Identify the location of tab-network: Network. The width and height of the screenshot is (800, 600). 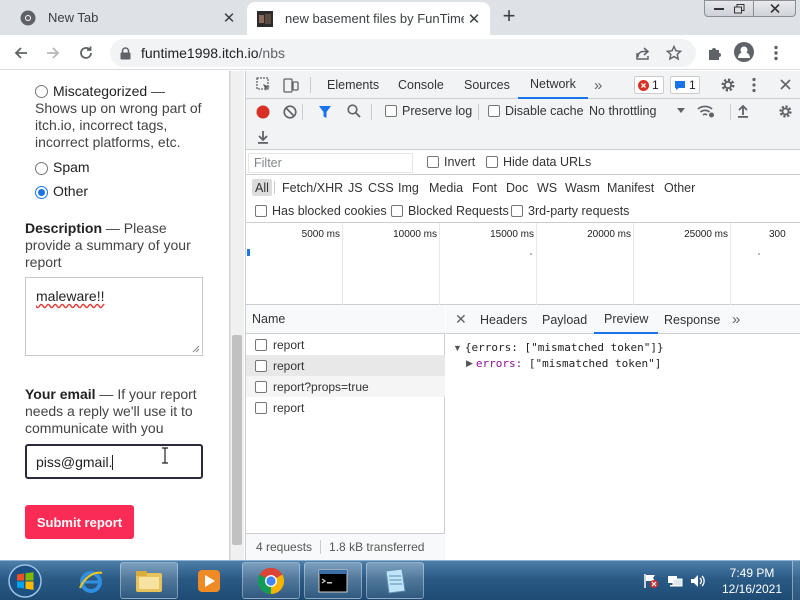
(553, 85).